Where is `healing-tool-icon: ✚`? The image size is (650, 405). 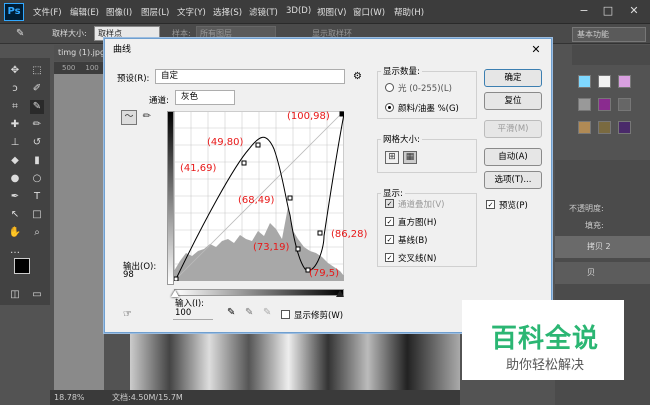
healing-tool-icon: ✚ is located at coordinates (15, 125).